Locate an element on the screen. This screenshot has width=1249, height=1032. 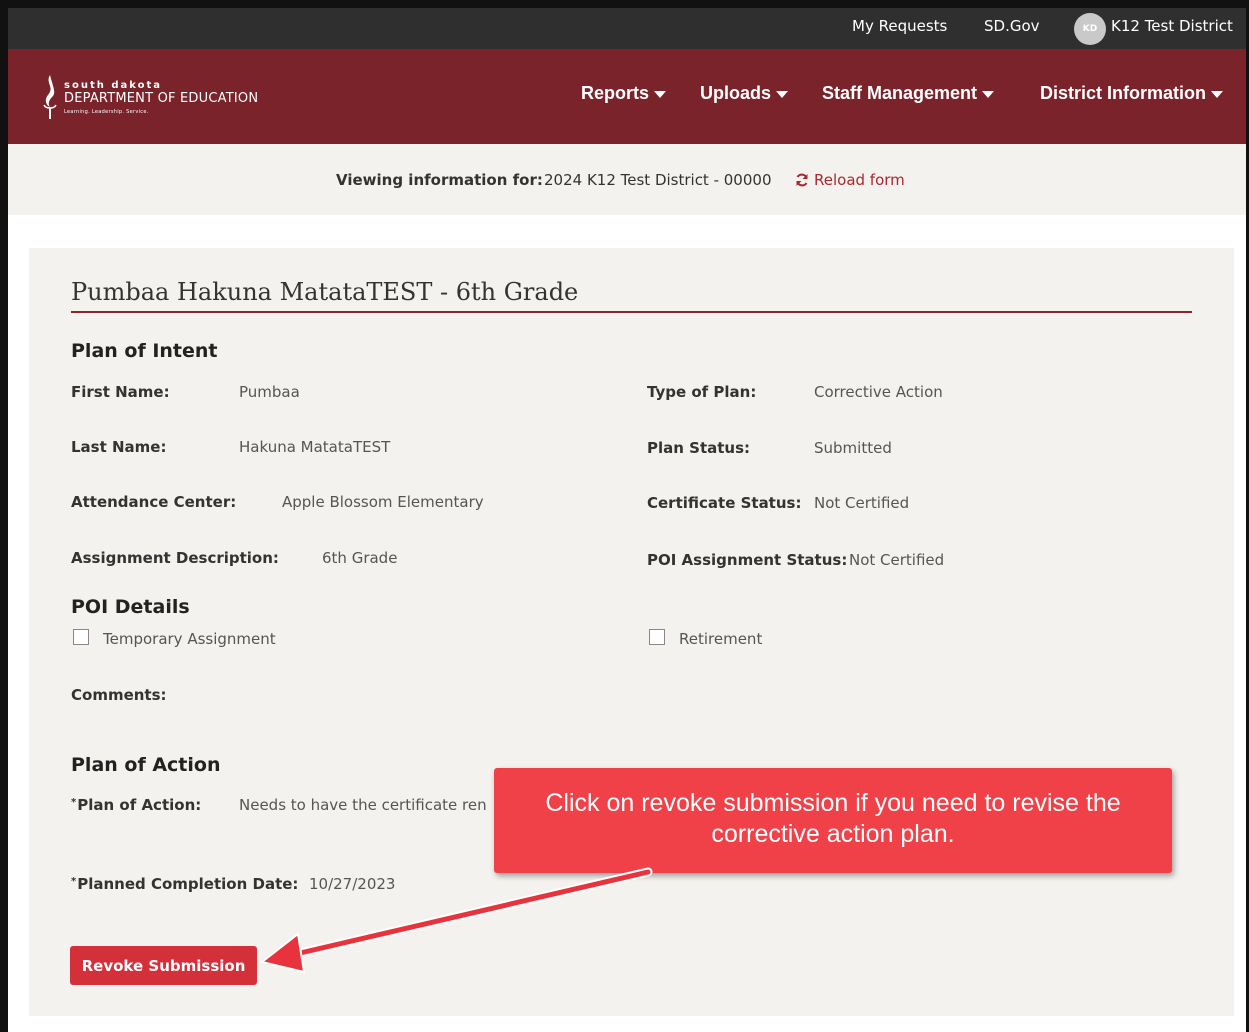
planned-completion-date-label: *Planned Completion Date: is located at coordinates (184, 884).